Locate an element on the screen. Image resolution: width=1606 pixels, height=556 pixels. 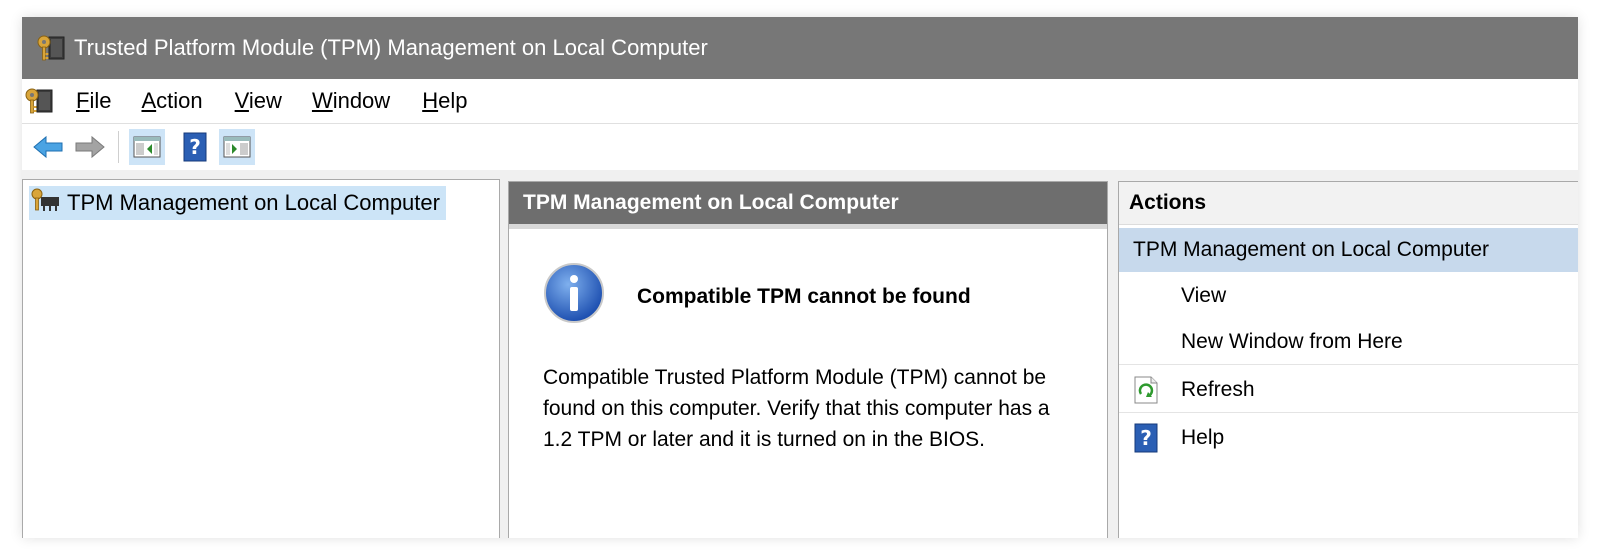
menu-bar: File Action View Window Help is located at coordinates (800, 101).